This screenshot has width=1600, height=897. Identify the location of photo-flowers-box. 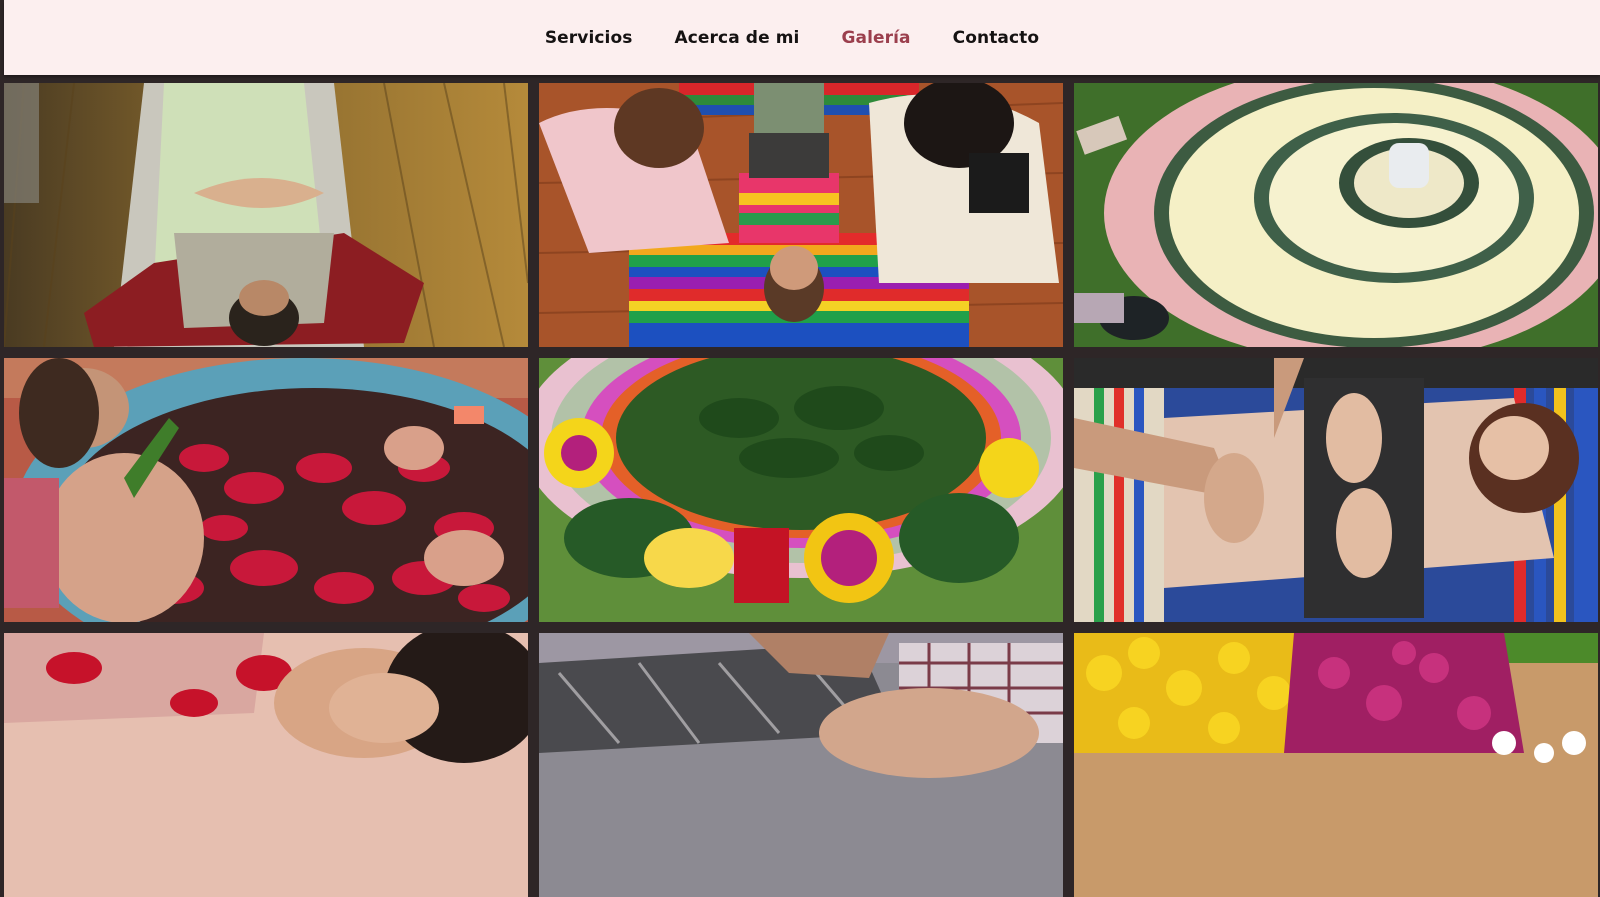
(1336, 765).